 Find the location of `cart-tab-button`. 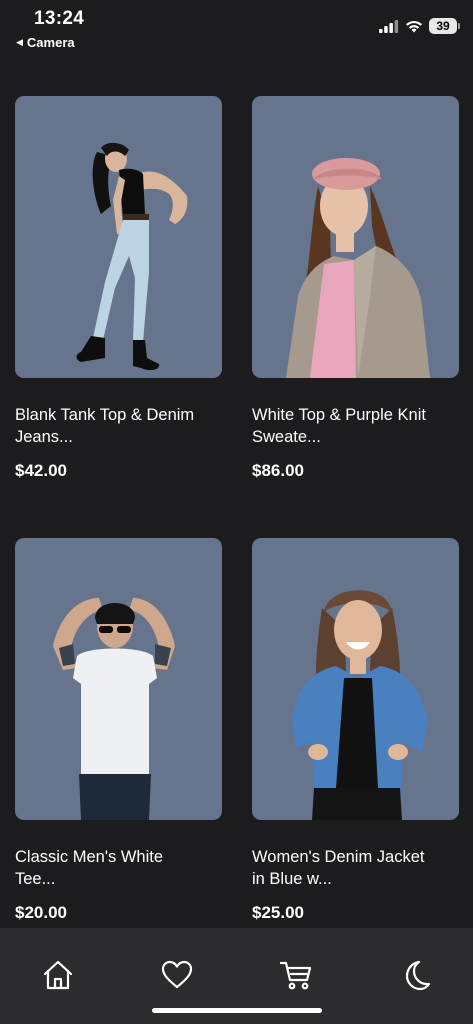

cart-tab-button is located at coordinates (296, 975).